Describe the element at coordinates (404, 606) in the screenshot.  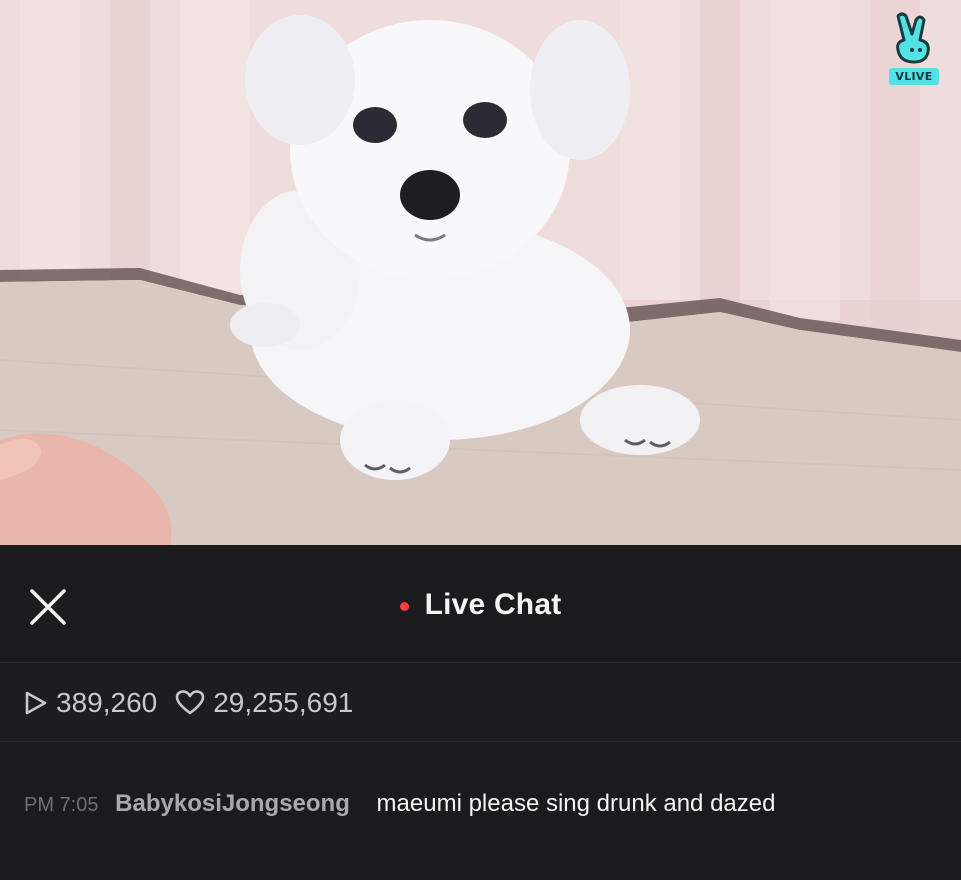
I see `live-indicator-dot` at that location.